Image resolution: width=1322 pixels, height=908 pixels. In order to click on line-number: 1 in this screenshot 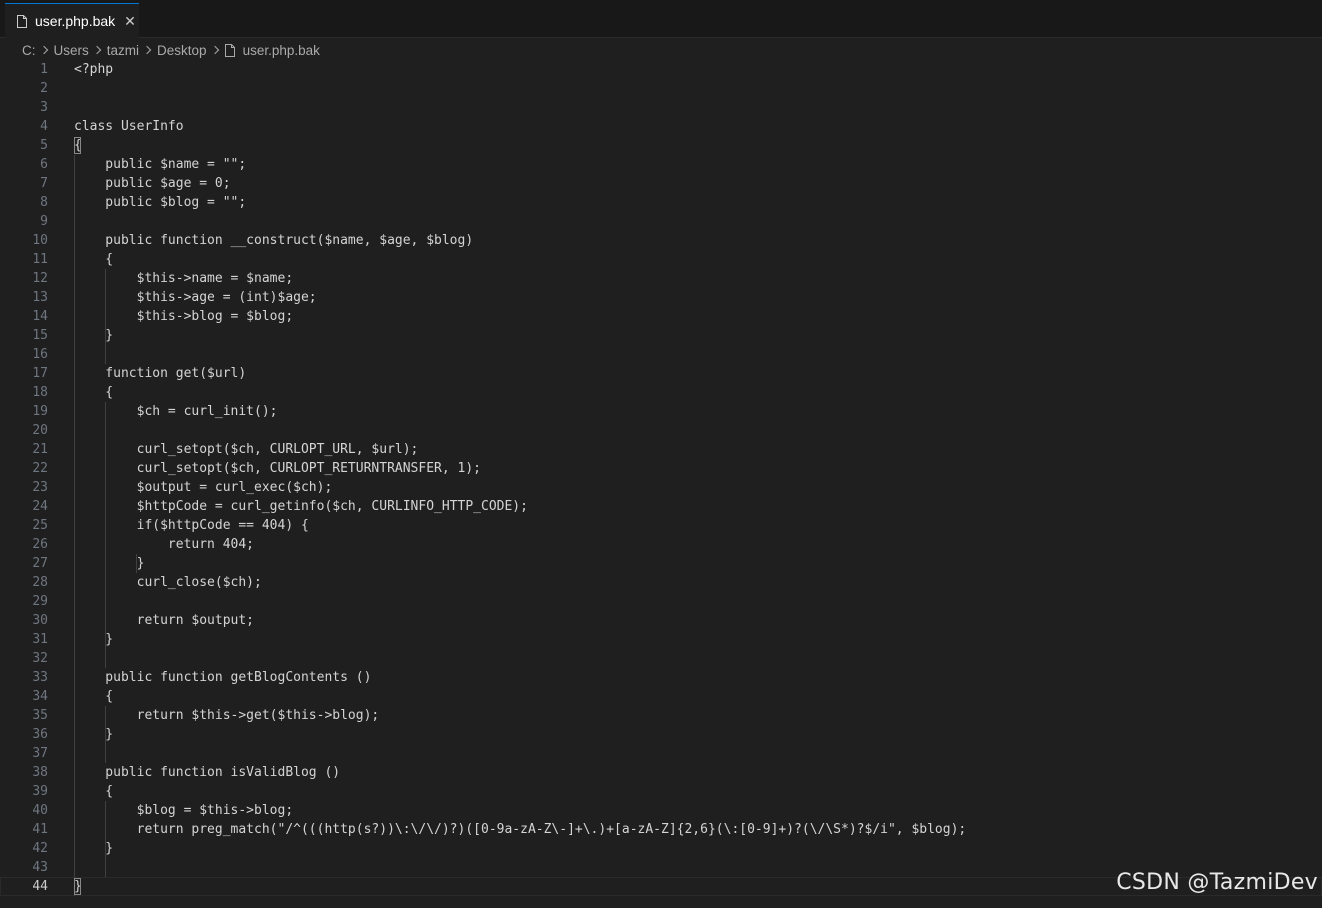, I will do `click(44, 69)`.